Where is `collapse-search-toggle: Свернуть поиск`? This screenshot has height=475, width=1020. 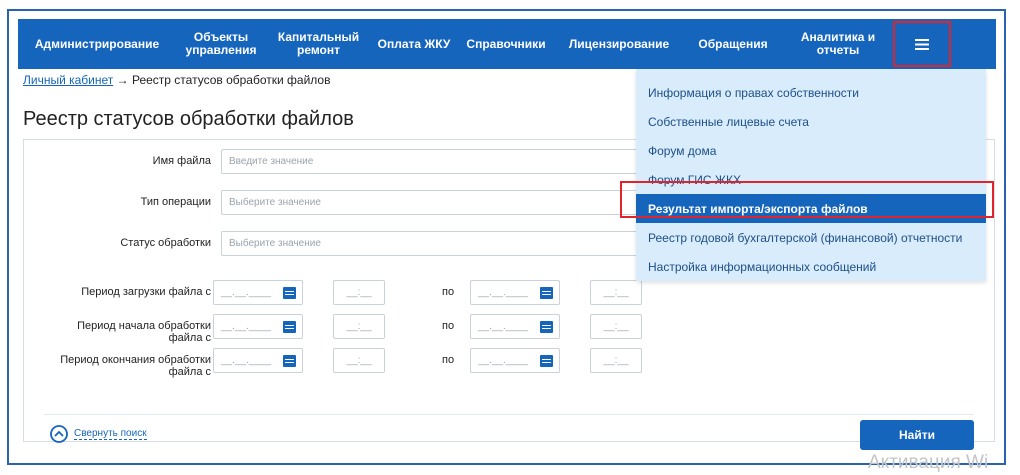
collapse-search-toggle: Свернуть поиск is located at coordinates (98, 434).